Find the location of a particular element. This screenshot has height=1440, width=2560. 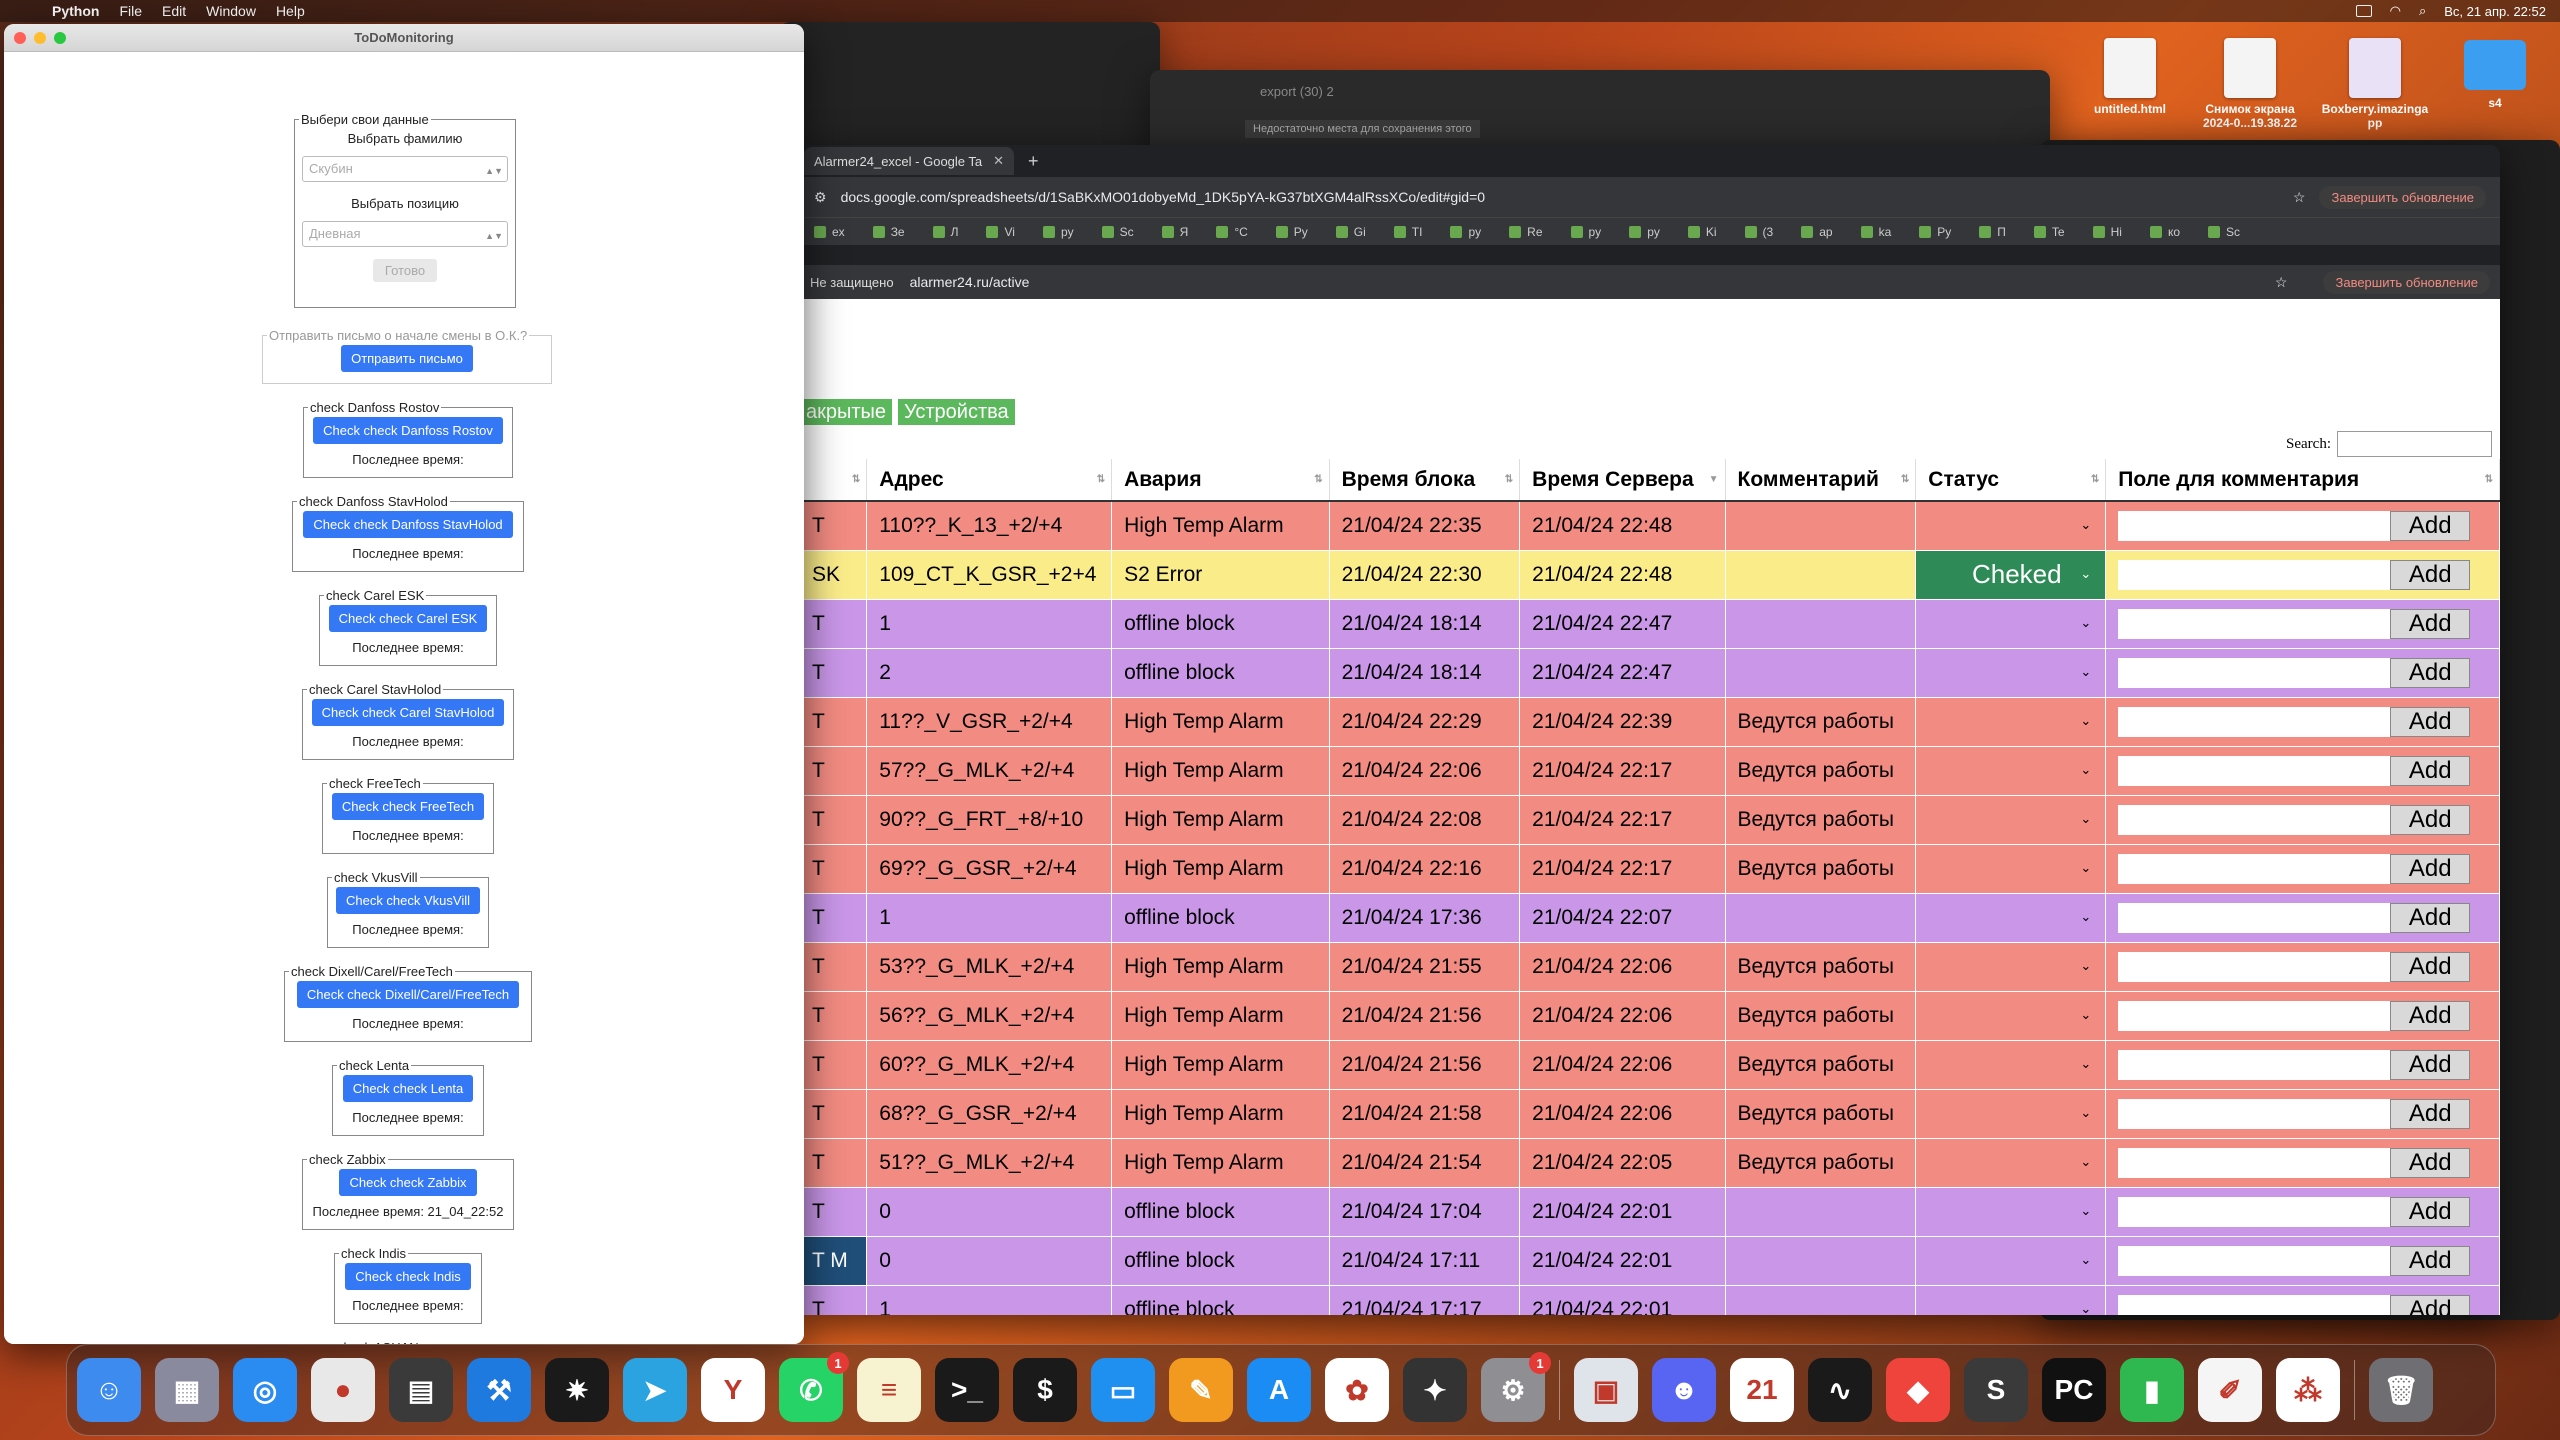

window-titlebar: ToDoMonitoring is located at coordinates (404, 38).